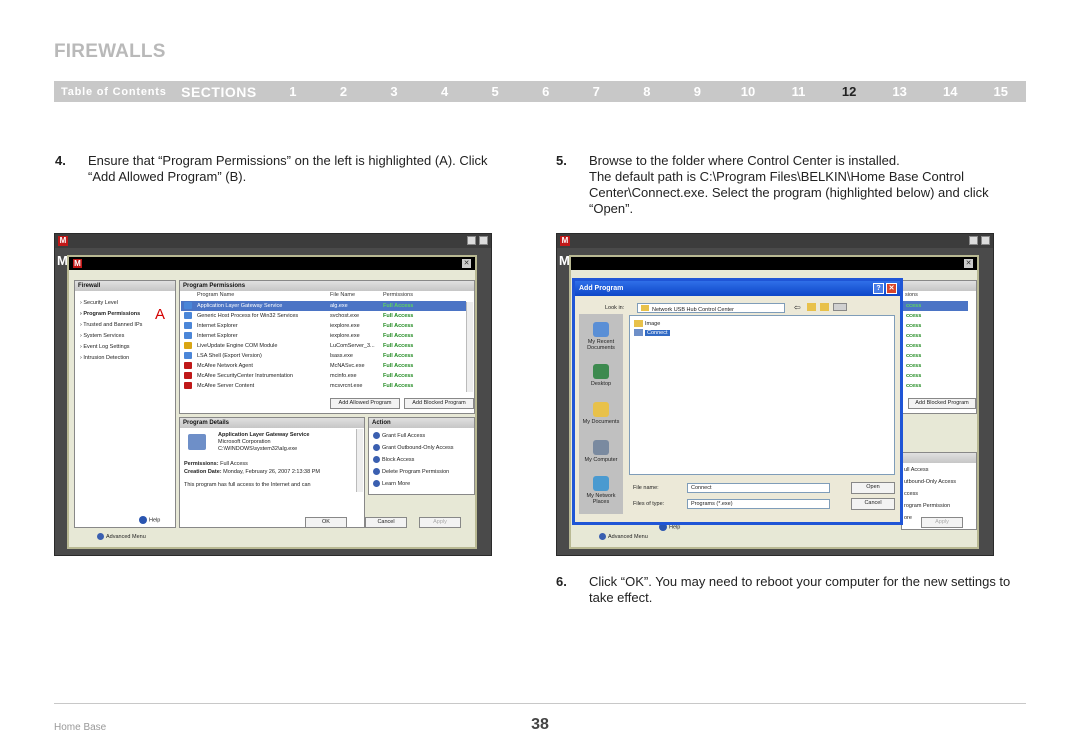 The height and width of the screenshot is (756, 1080). Describe the element at coordinates (911, 295) in the screenshot. I see `column-permissions: sions` at that location.